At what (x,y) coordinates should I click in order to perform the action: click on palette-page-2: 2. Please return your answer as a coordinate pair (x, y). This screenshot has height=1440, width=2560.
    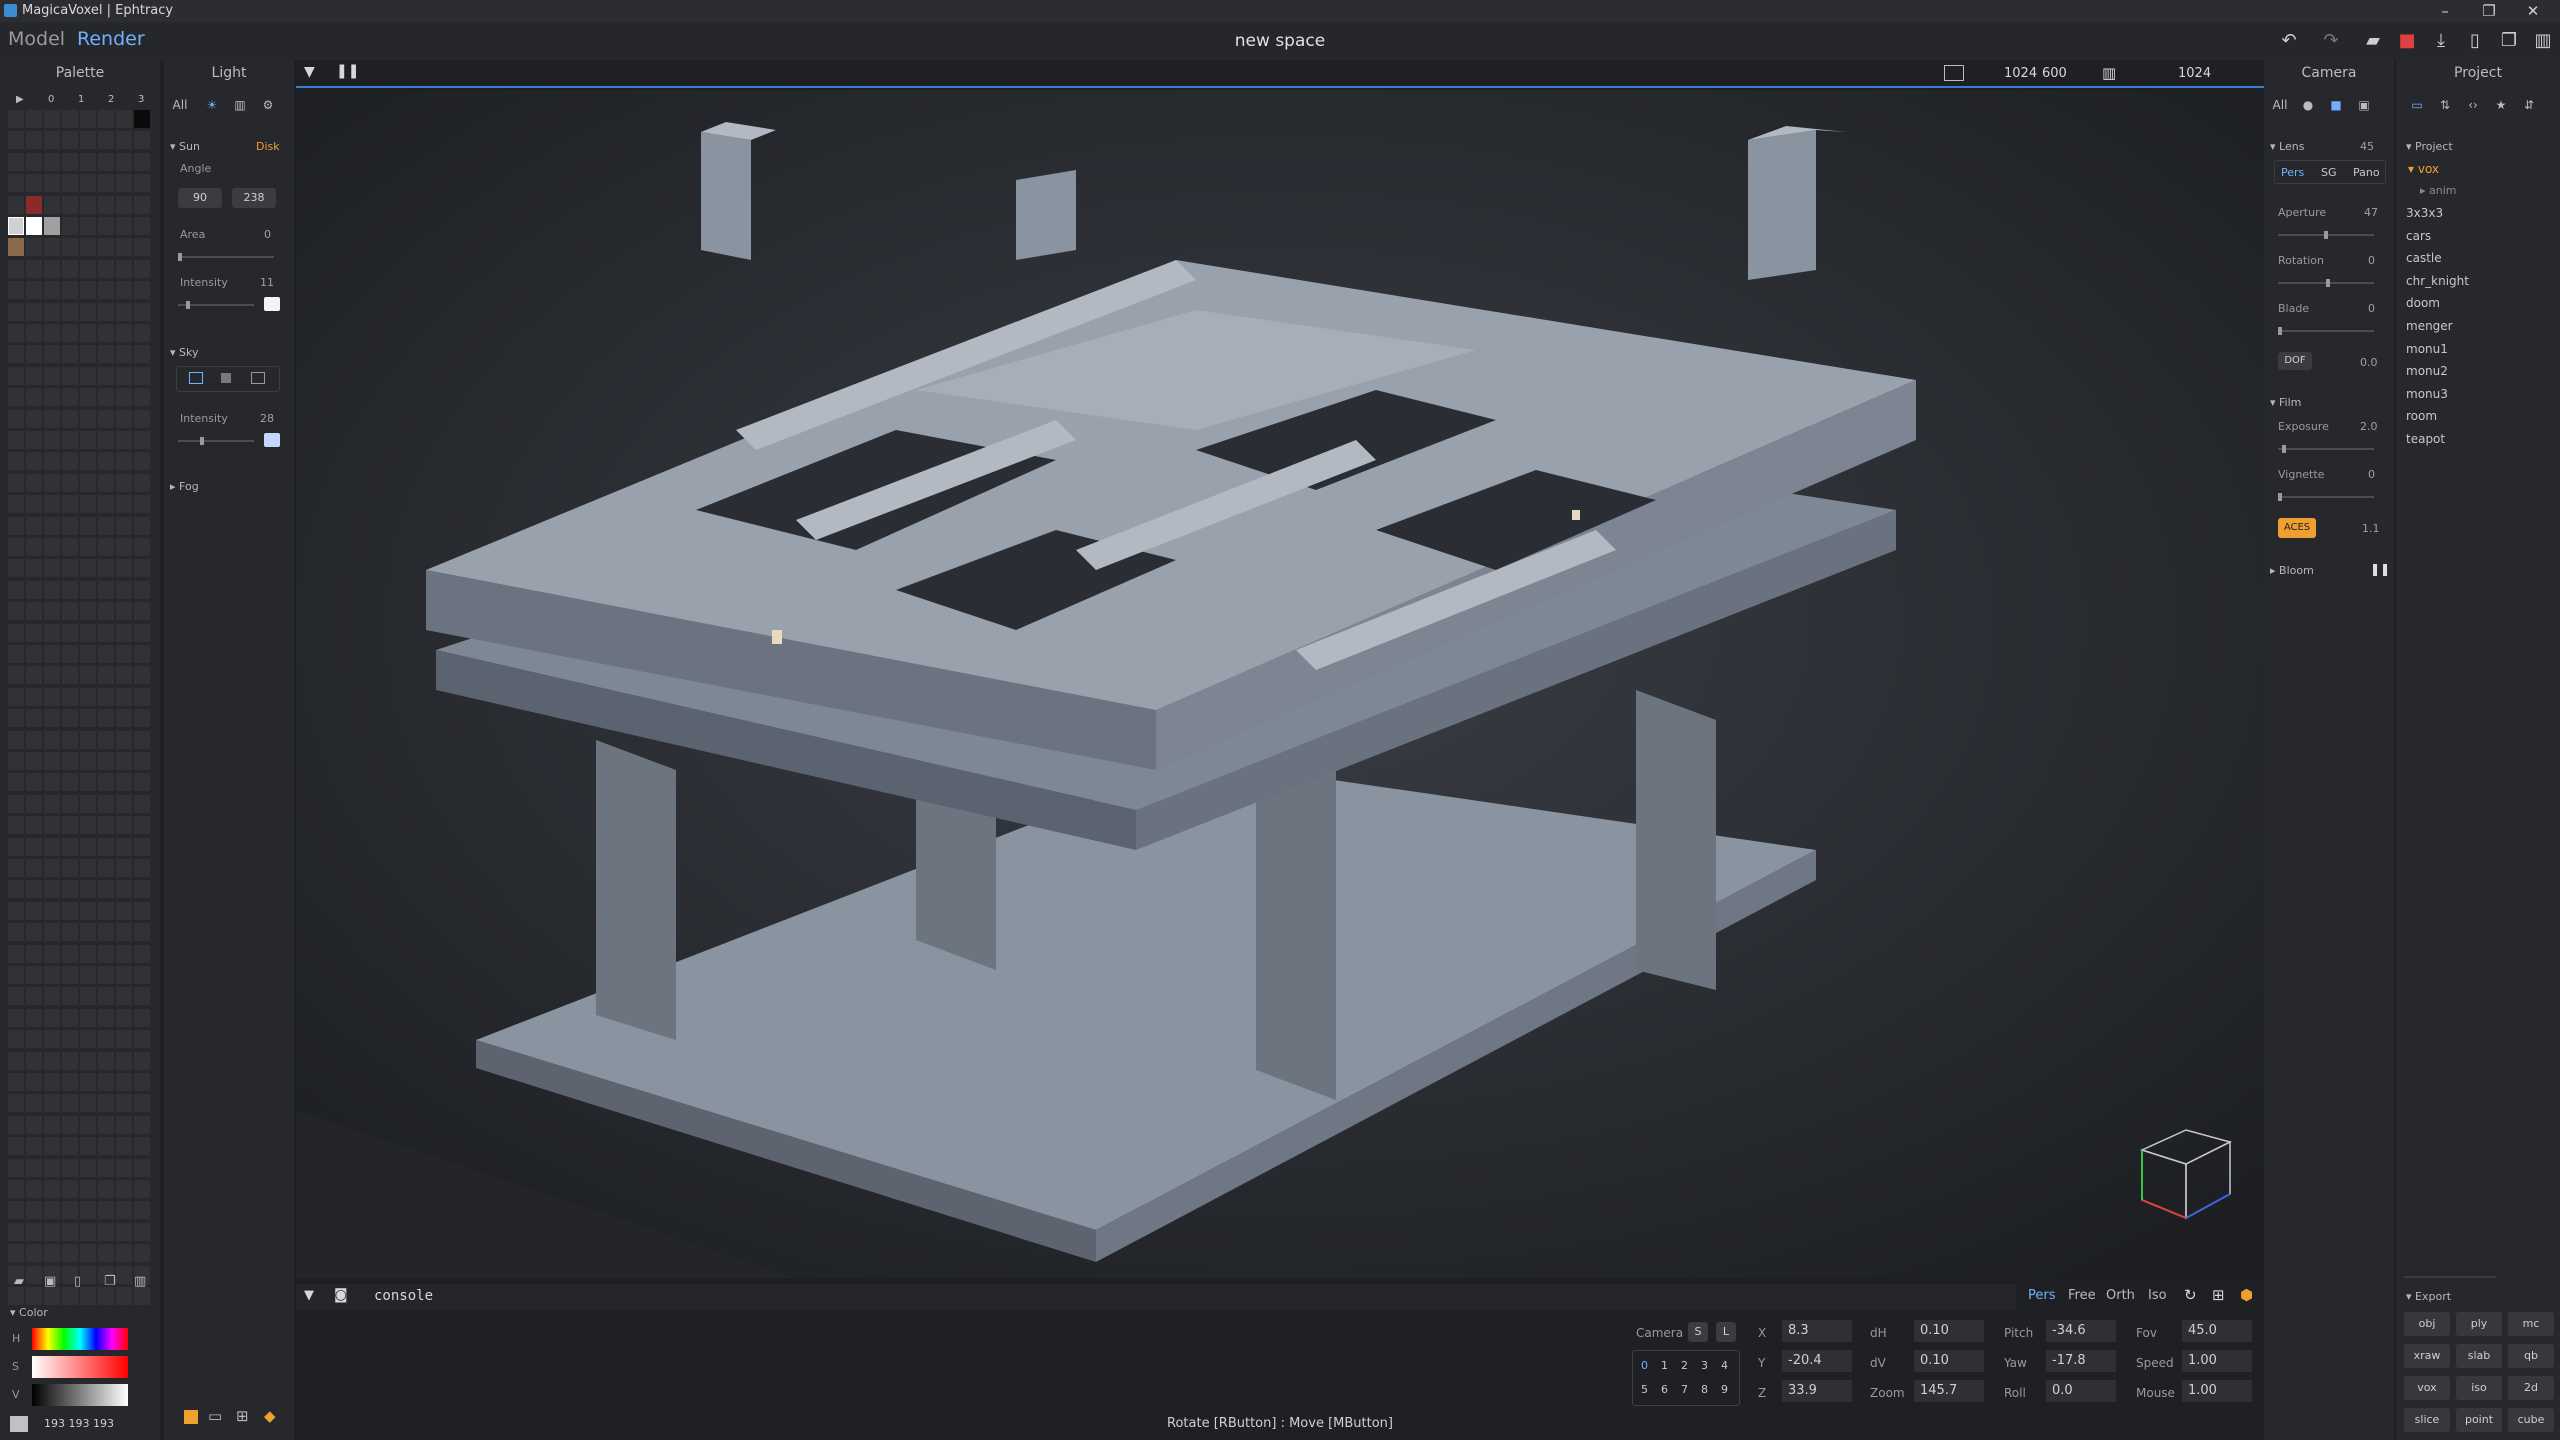
    Looking at the image, I should click on (111, 99).